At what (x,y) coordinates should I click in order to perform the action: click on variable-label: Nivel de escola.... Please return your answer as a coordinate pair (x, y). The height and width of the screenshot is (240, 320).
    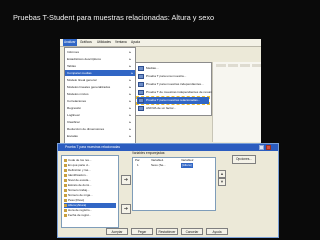
    Looking at the image, I should click on (79, 180).